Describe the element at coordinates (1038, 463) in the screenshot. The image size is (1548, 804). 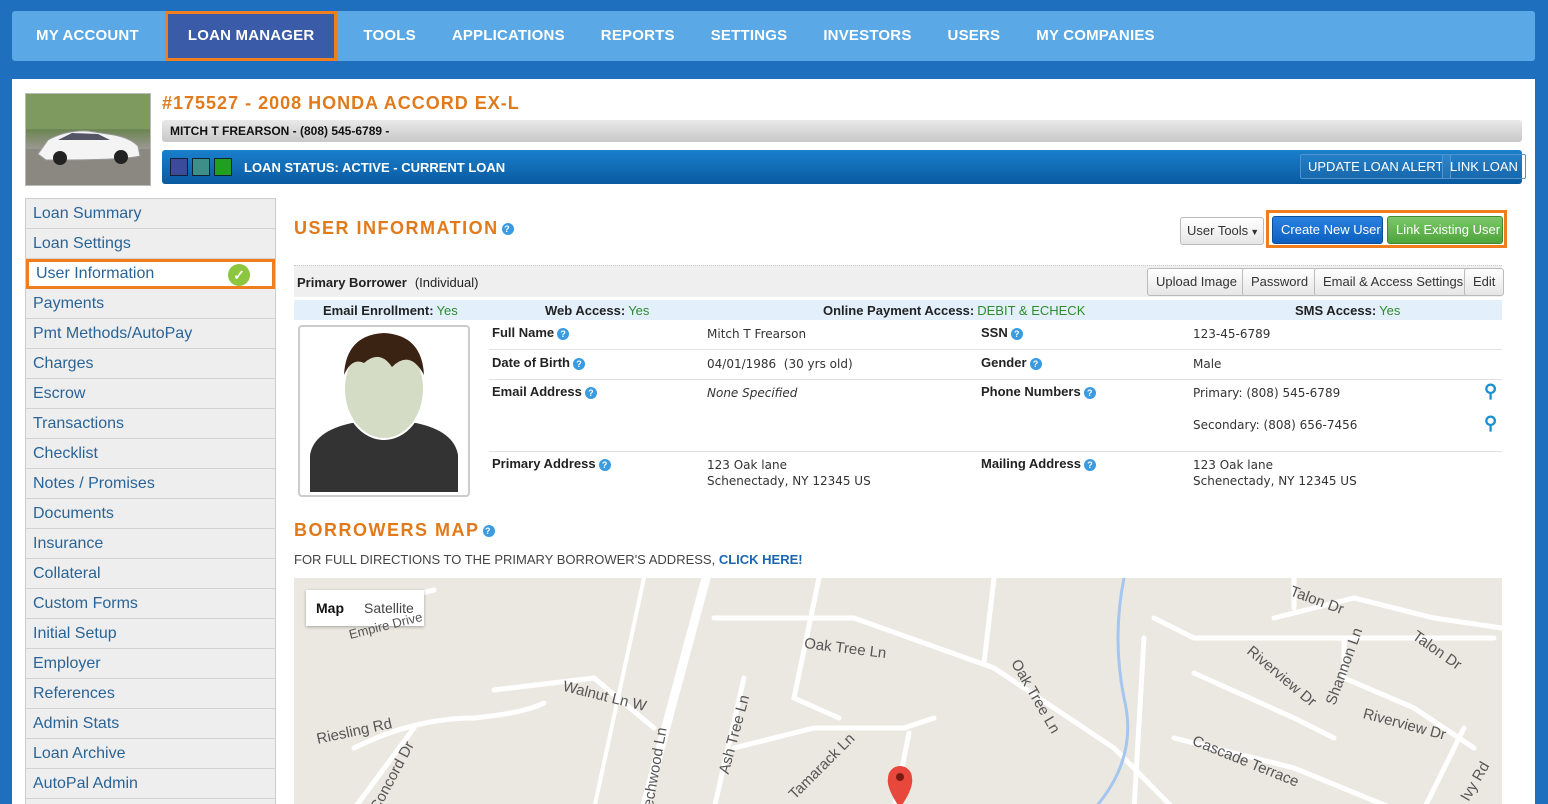
I see `mailing-address-label: Mailing Address?` at that location.